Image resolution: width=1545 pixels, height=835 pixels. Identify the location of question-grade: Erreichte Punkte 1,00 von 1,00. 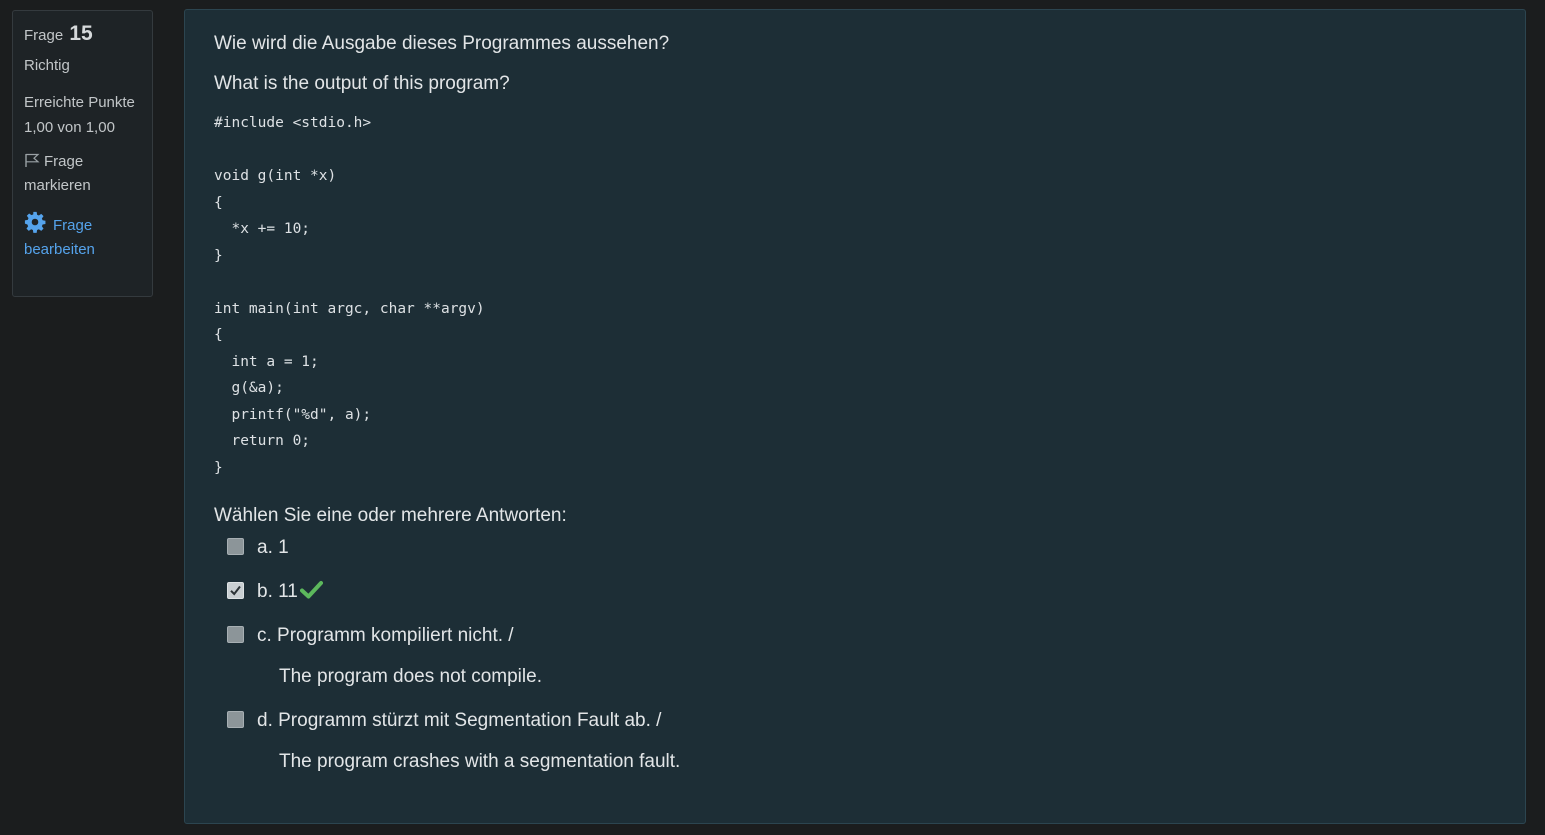
(79, 115).